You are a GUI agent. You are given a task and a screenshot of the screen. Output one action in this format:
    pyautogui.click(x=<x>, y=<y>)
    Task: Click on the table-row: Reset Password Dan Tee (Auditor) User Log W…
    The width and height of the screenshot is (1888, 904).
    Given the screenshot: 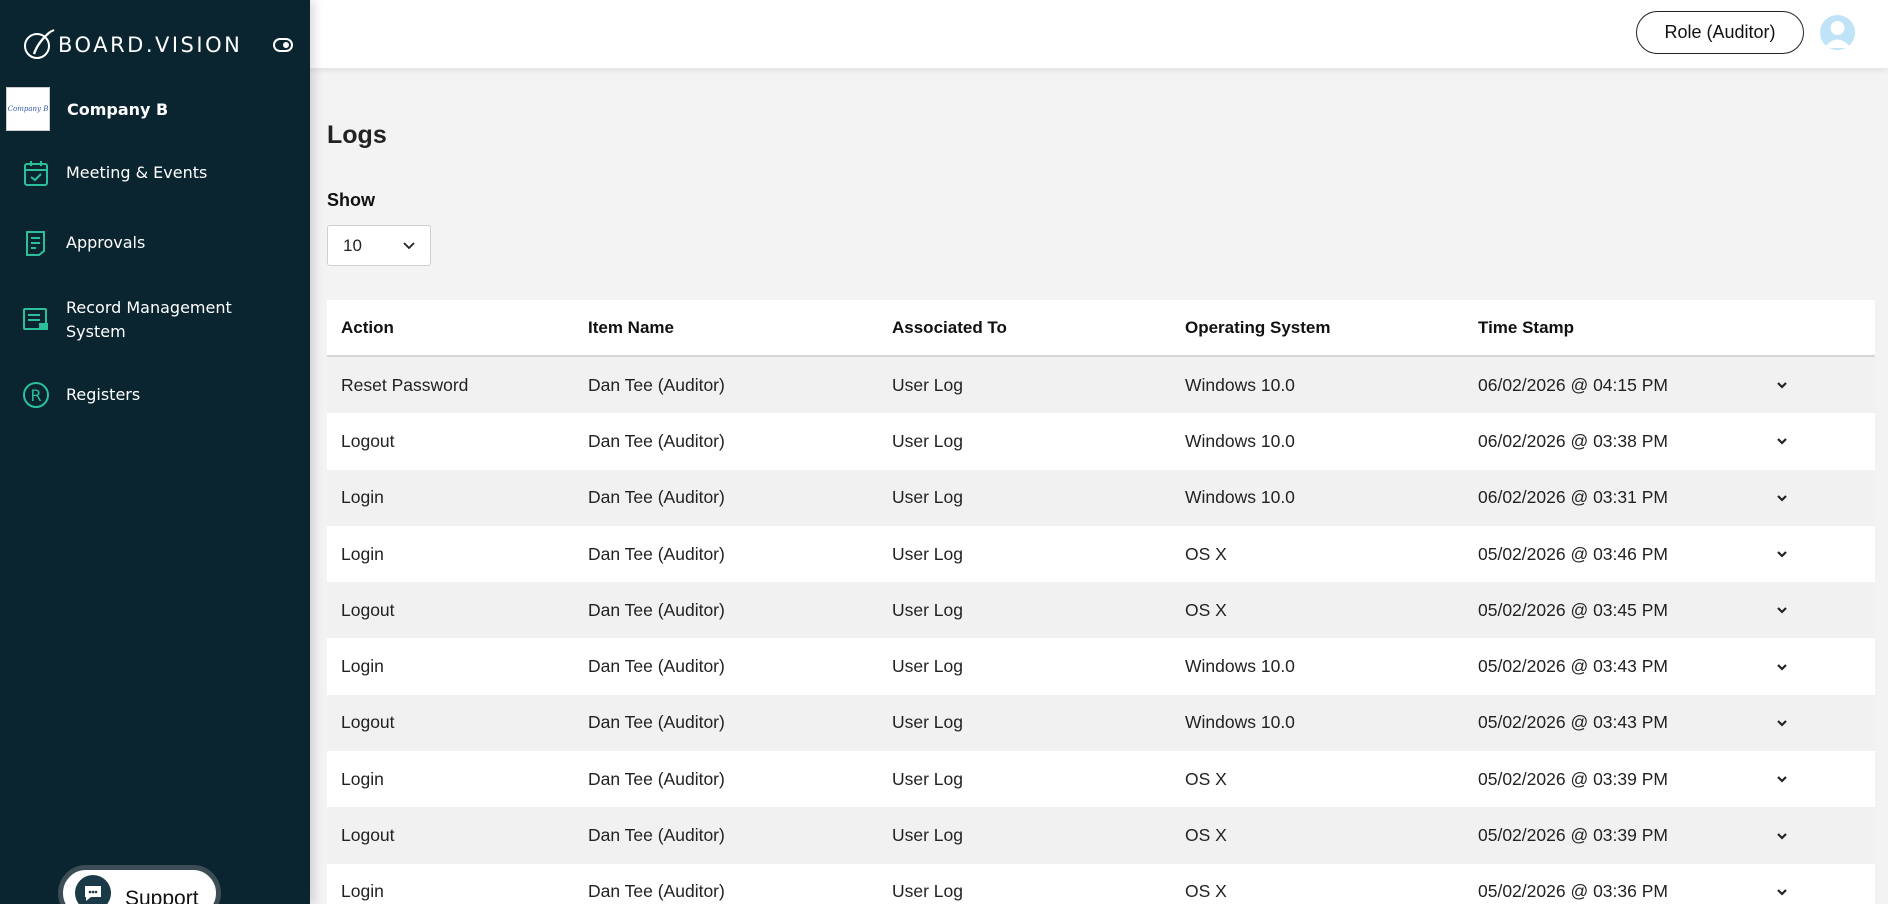 What is the action you would take?
    pyautogui.click(x=1101, y=385)
    